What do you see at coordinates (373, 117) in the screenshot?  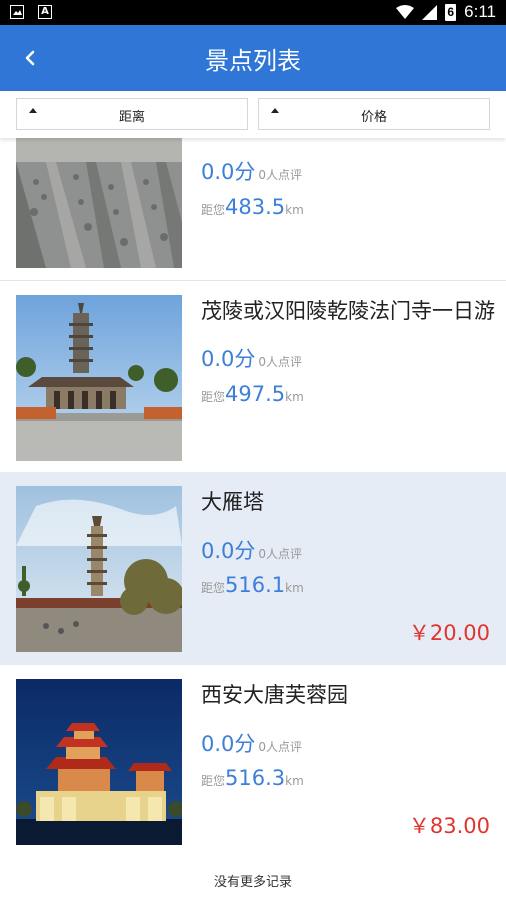 I see `sort-price-label: 价格` at bounding box center [373, 117].